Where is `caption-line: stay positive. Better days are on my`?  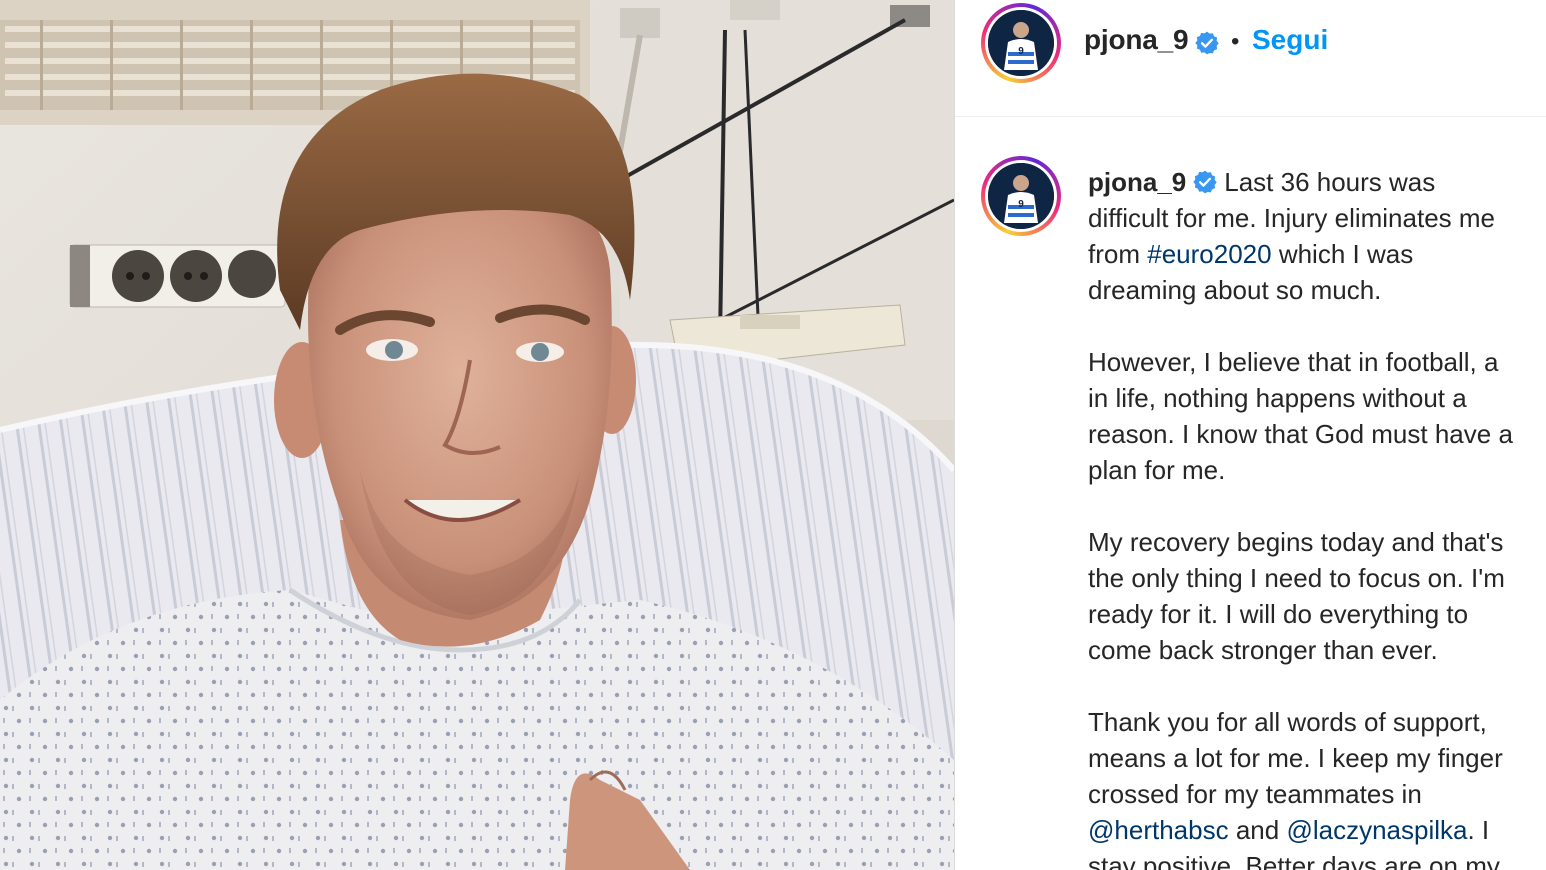
caption-line: stay positive. Better days are on my is located at coordinates (1294, 860).